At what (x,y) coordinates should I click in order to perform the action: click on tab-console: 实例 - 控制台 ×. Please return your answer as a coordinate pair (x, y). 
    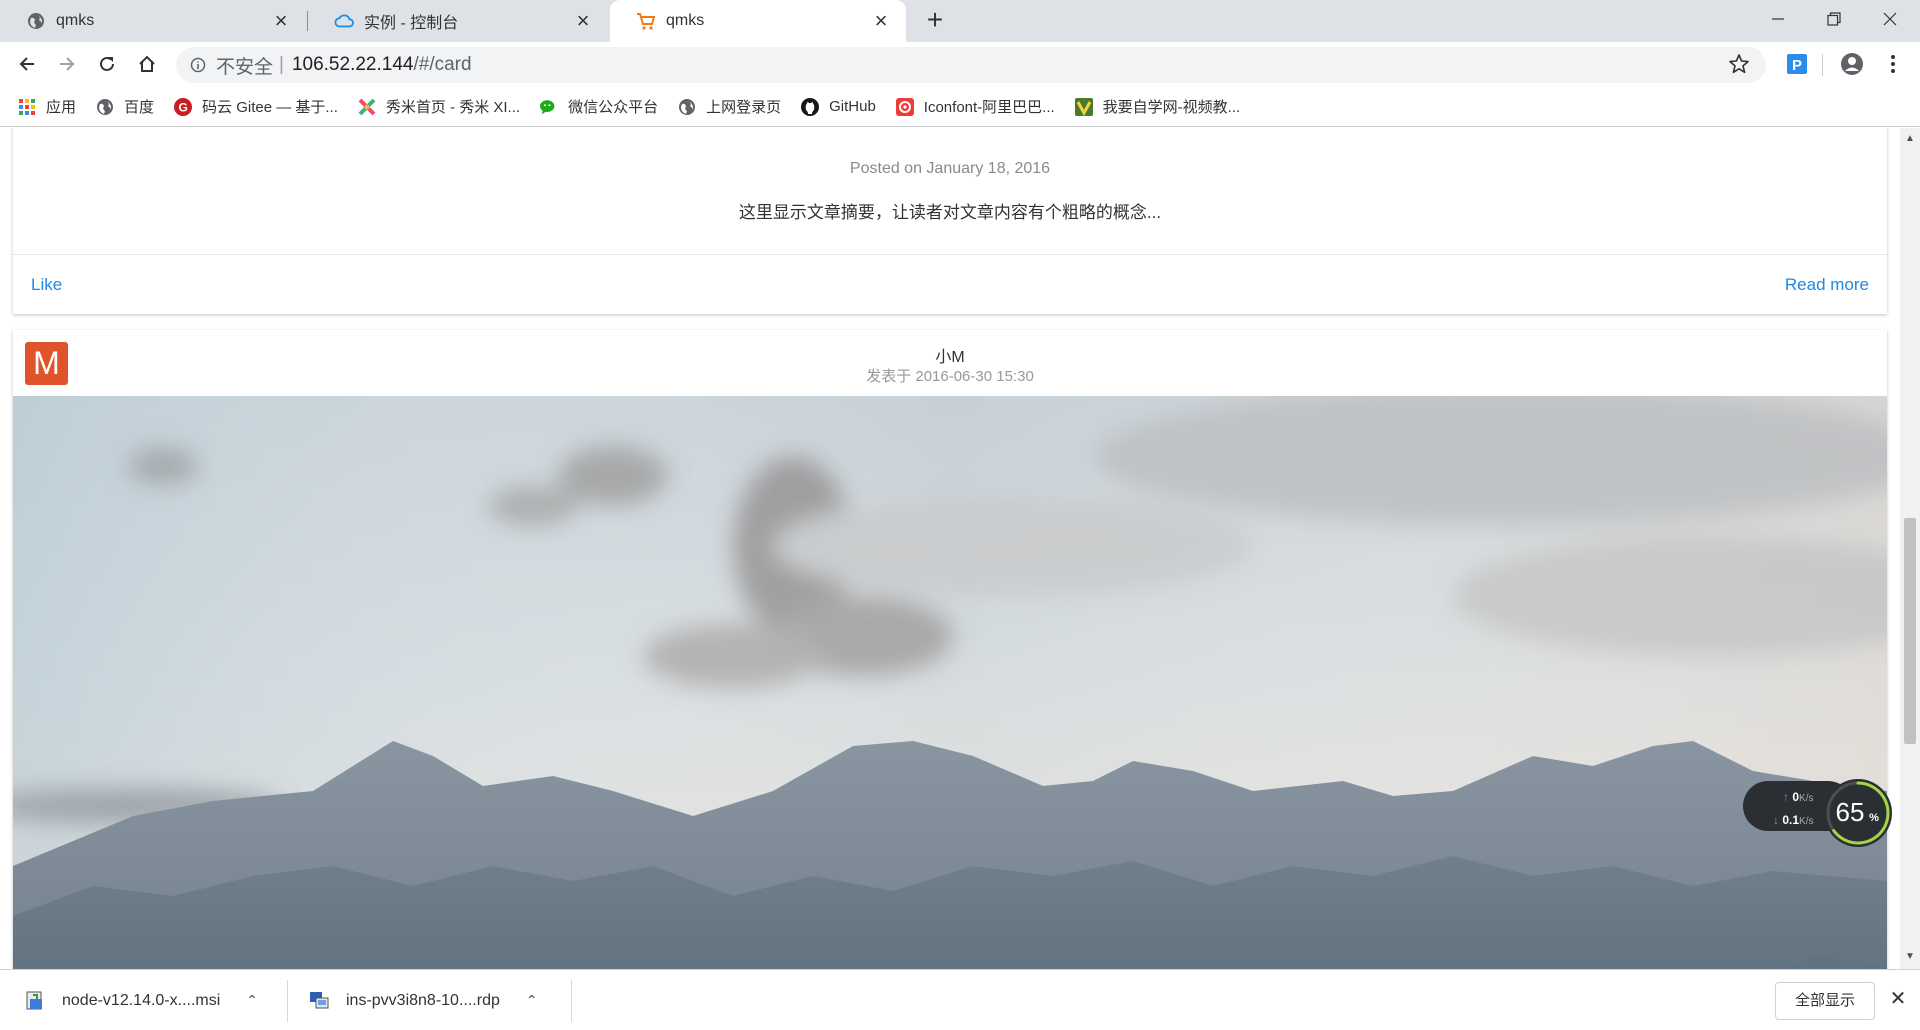
    Looking at the image, I should click on (458, 21).